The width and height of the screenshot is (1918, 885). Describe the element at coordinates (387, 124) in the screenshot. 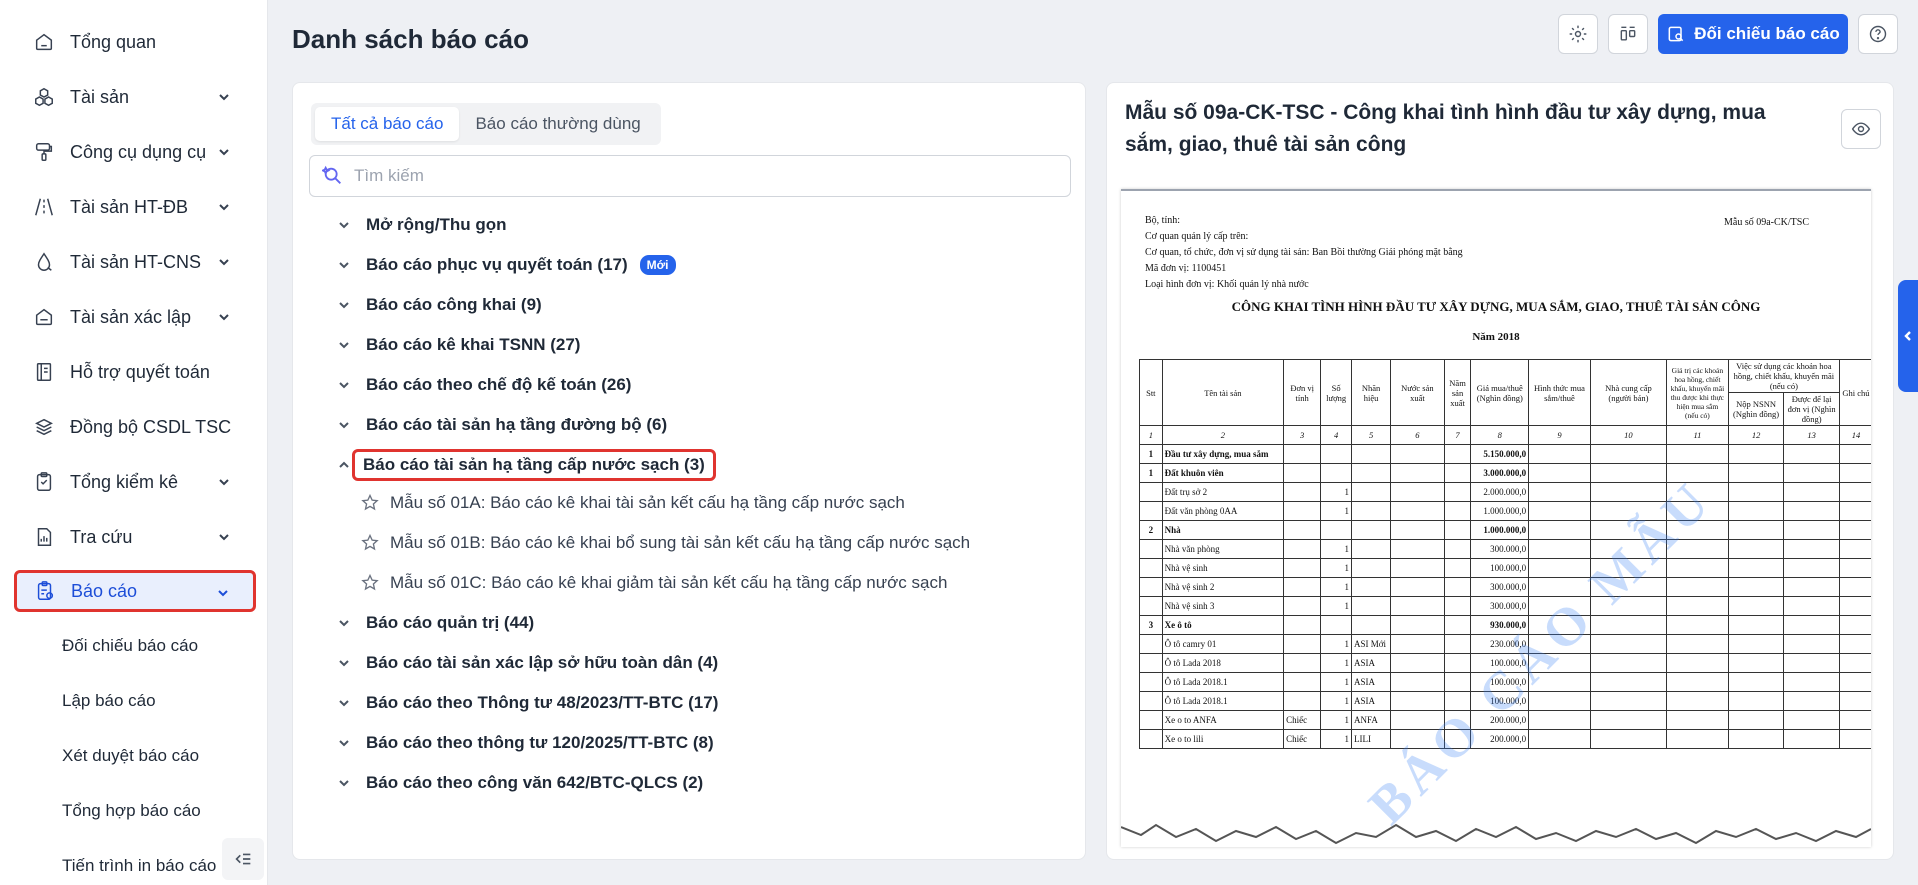

I see `tab-all-reports: Tất cả báo cáo` at that location.